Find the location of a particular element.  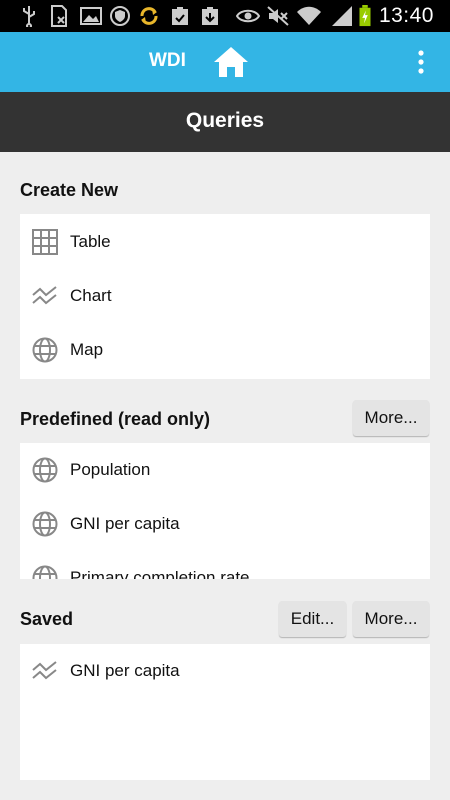

home-icon is located at coordinates (231, 62).